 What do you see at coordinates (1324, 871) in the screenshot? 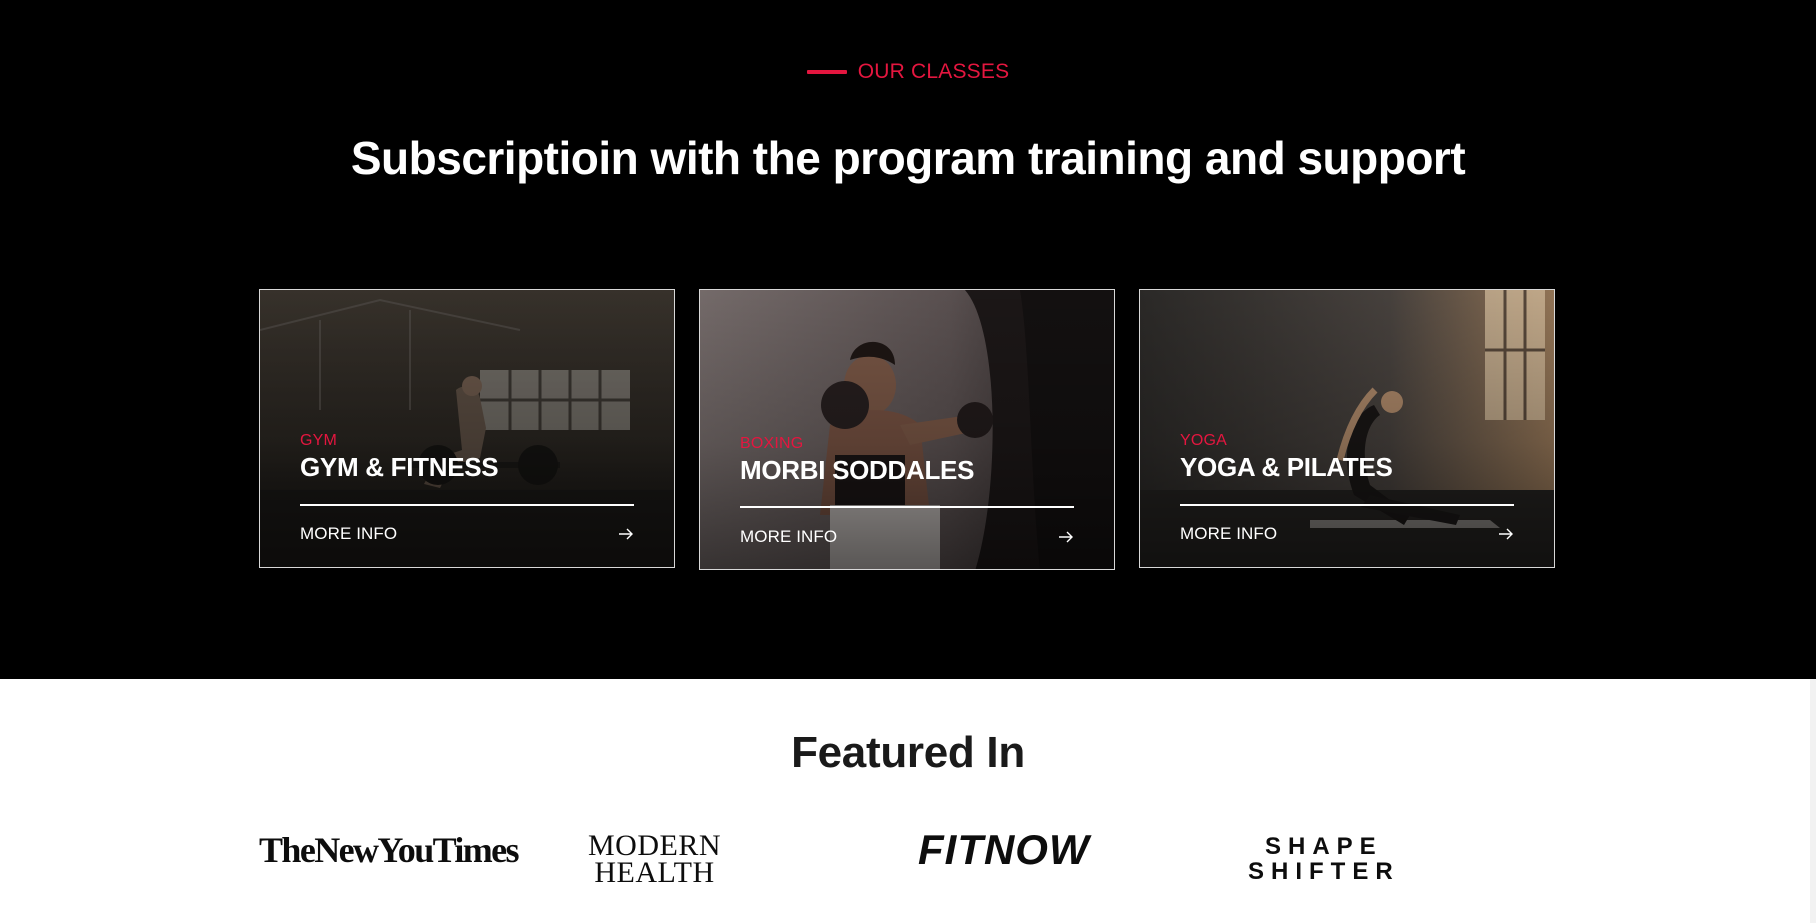
I see `logo-shape-shifter-line2: SHIFTER` at bounding box center [1324, 871].